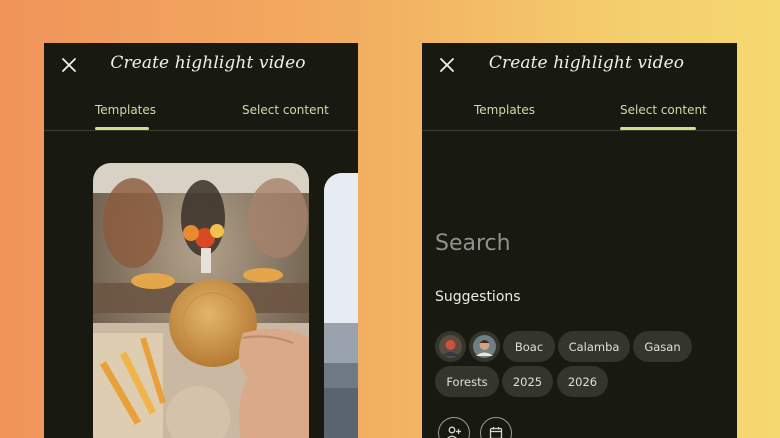 This screenshot has height=438, width=780. I want to click on add-person-icon, so click(454, 432).